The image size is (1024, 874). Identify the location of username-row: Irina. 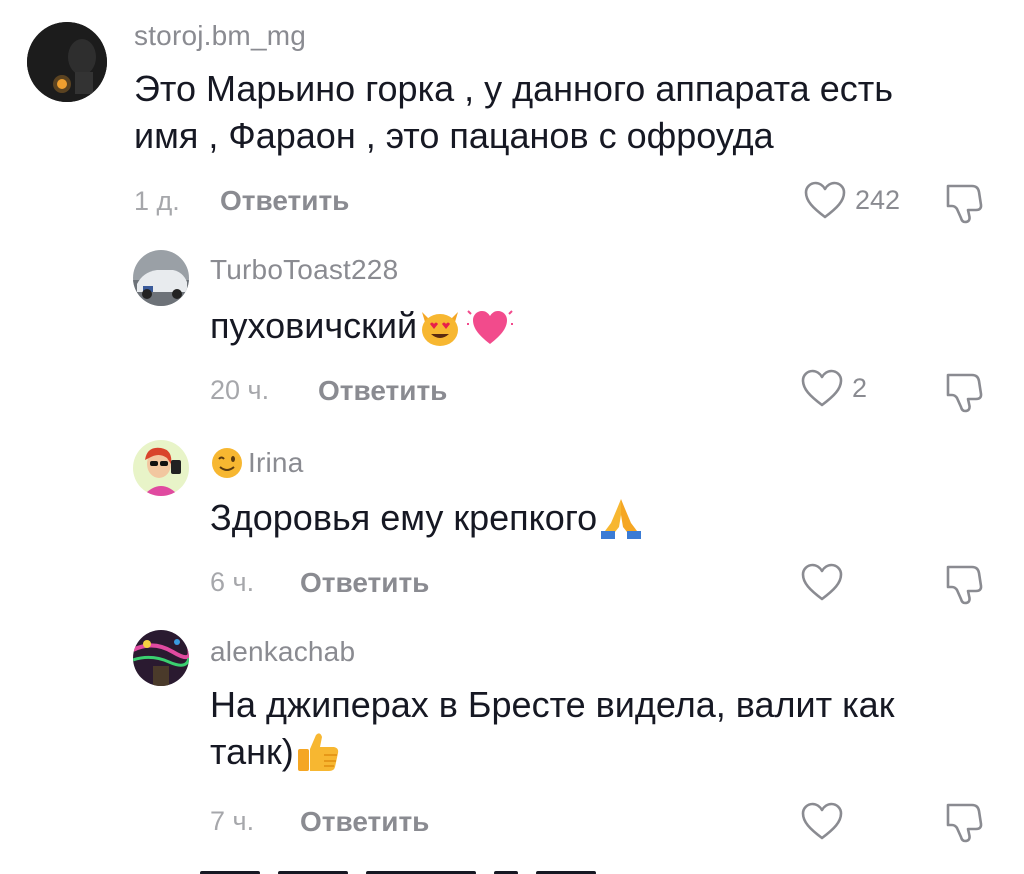
(256, 463).